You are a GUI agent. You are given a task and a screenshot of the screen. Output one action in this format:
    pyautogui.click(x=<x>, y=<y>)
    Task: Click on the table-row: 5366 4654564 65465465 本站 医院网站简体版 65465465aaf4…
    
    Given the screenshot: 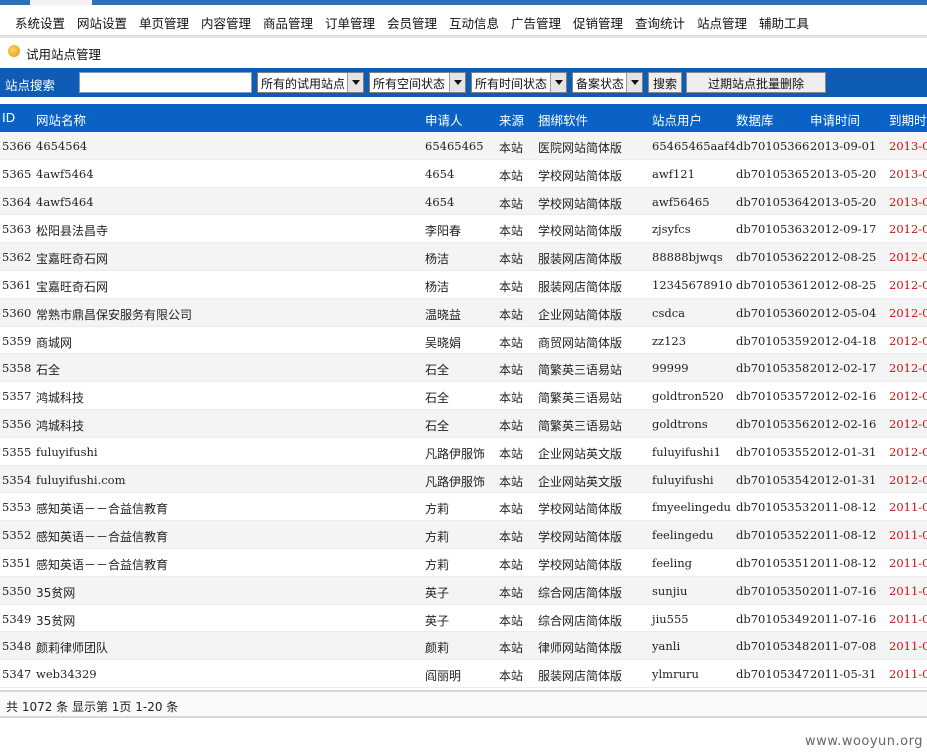 What is the action you would take?
    pyautogui.click(x=463, y=146)
    